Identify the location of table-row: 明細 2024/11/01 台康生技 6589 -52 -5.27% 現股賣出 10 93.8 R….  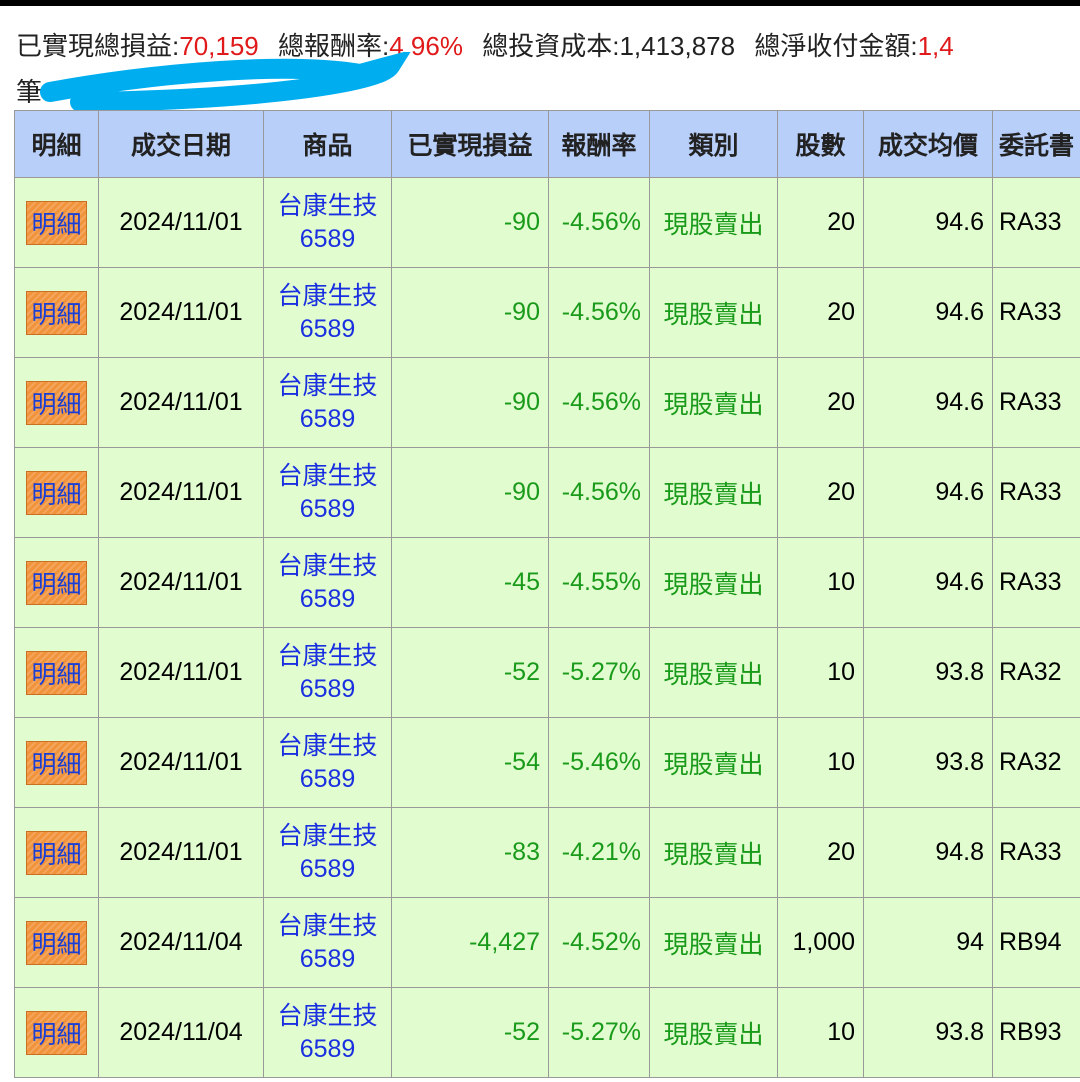
(547, 672).